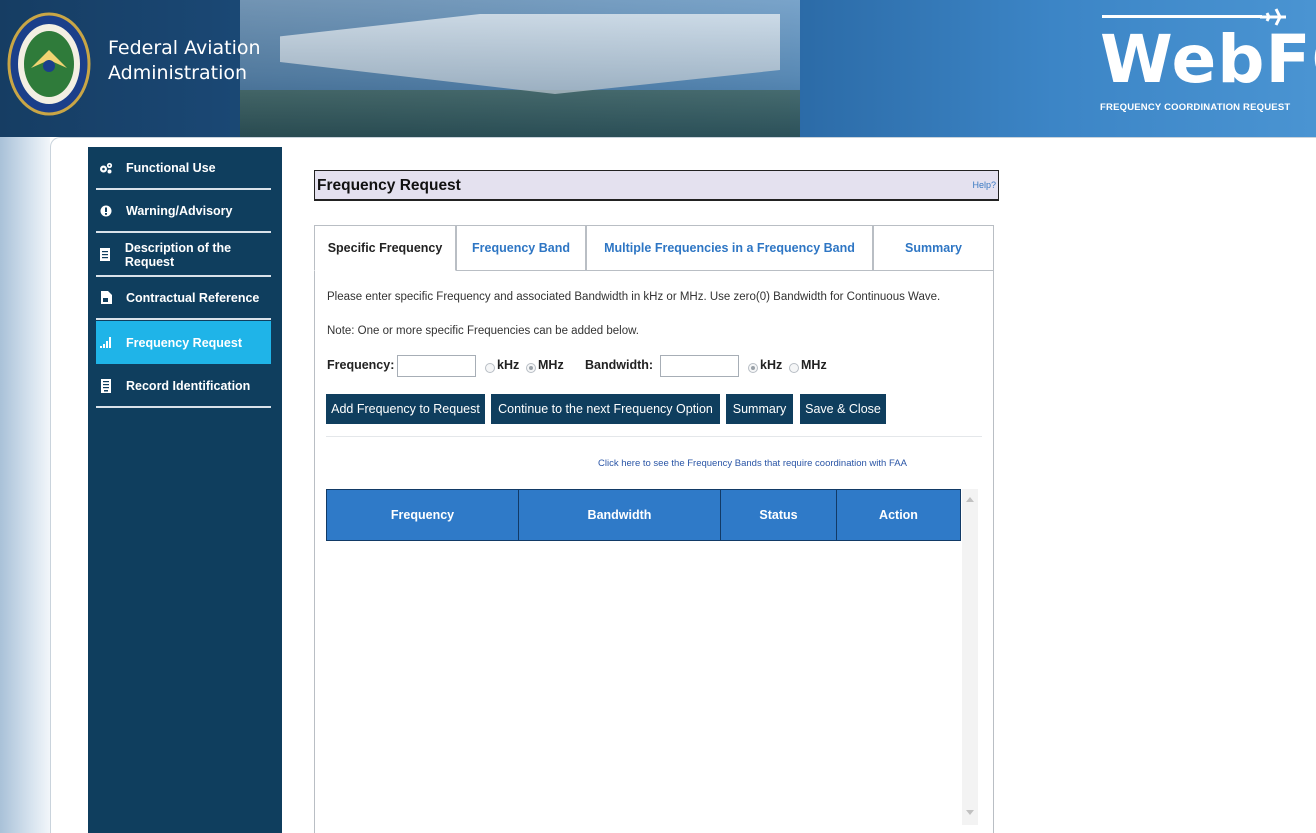 The width and height of the screenshot is (1316, 833). Describe the element at coordinates (178, 254) in the screenshot. I see `sidebar-item-label: Description of the Request` at that location.